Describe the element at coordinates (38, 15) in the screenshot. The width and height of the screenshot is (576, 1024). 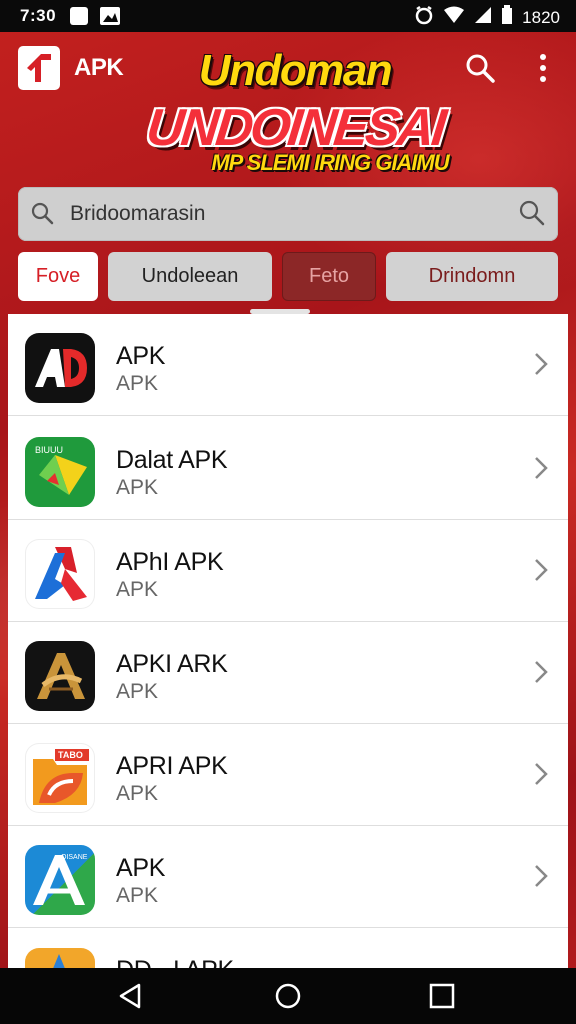
I see `status-time: 7:30` at that location.